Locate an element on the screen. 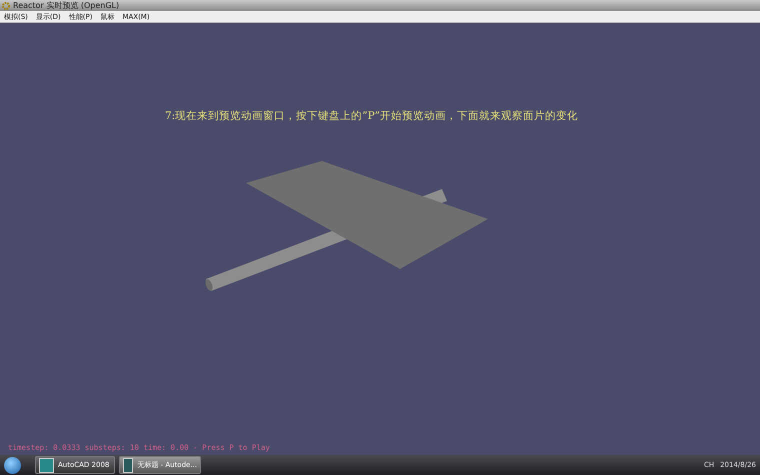  start-button is located at coordinates (12, 465).